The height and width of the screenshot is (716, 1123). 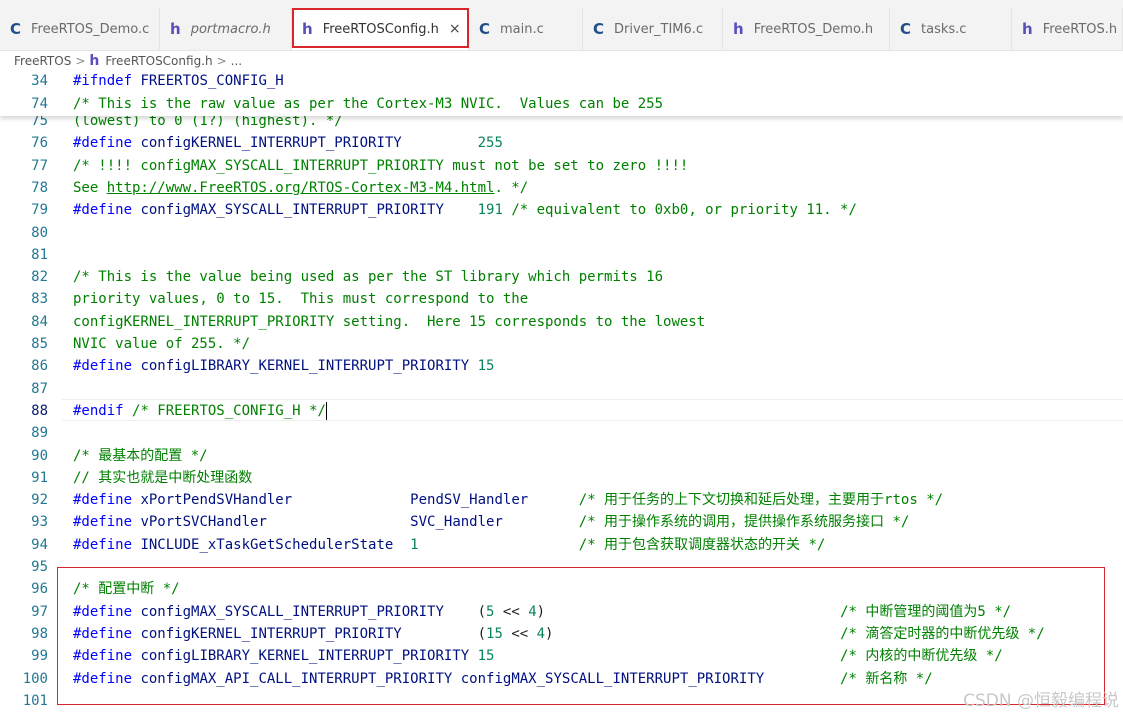 I want to click on tab-main-c: Cmain.c, so click(x=526, y=29).